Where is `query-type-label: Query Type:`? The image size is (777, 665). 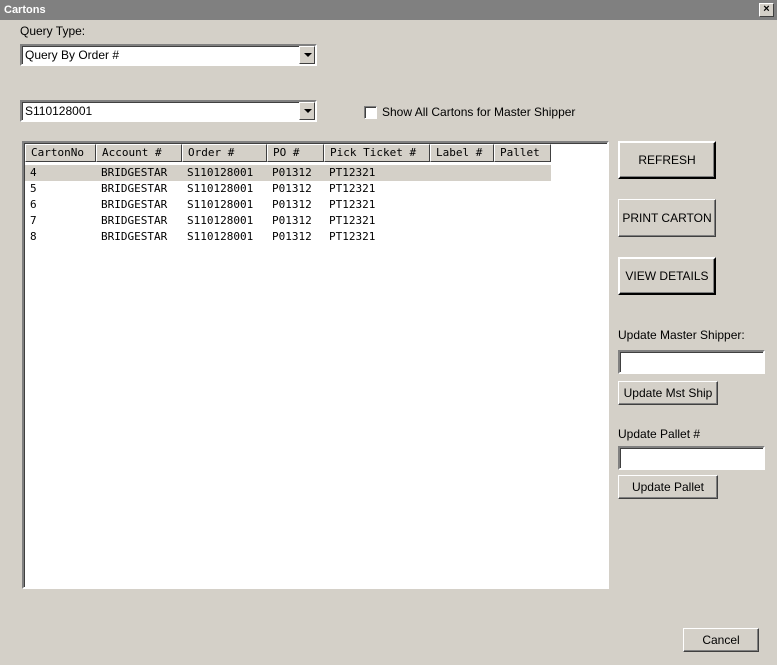
query-type-label: Query Type: is located at coordinates (53, 31).